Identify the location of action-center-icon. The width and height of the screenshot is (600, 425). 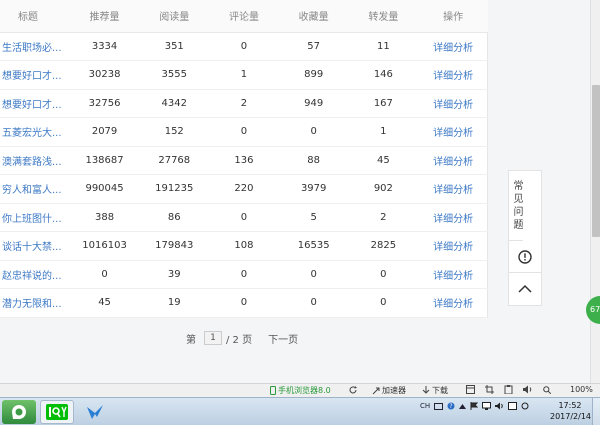
(513, 406).